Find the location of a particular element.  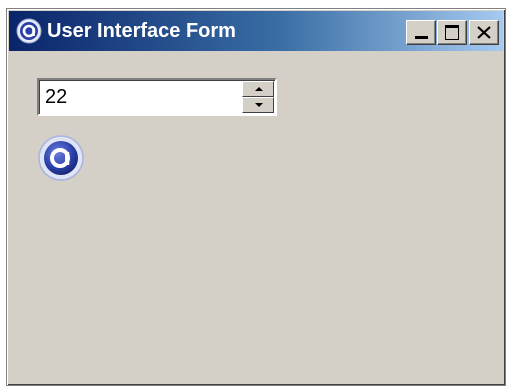

number-spinner is located at coordinates (157, 97).